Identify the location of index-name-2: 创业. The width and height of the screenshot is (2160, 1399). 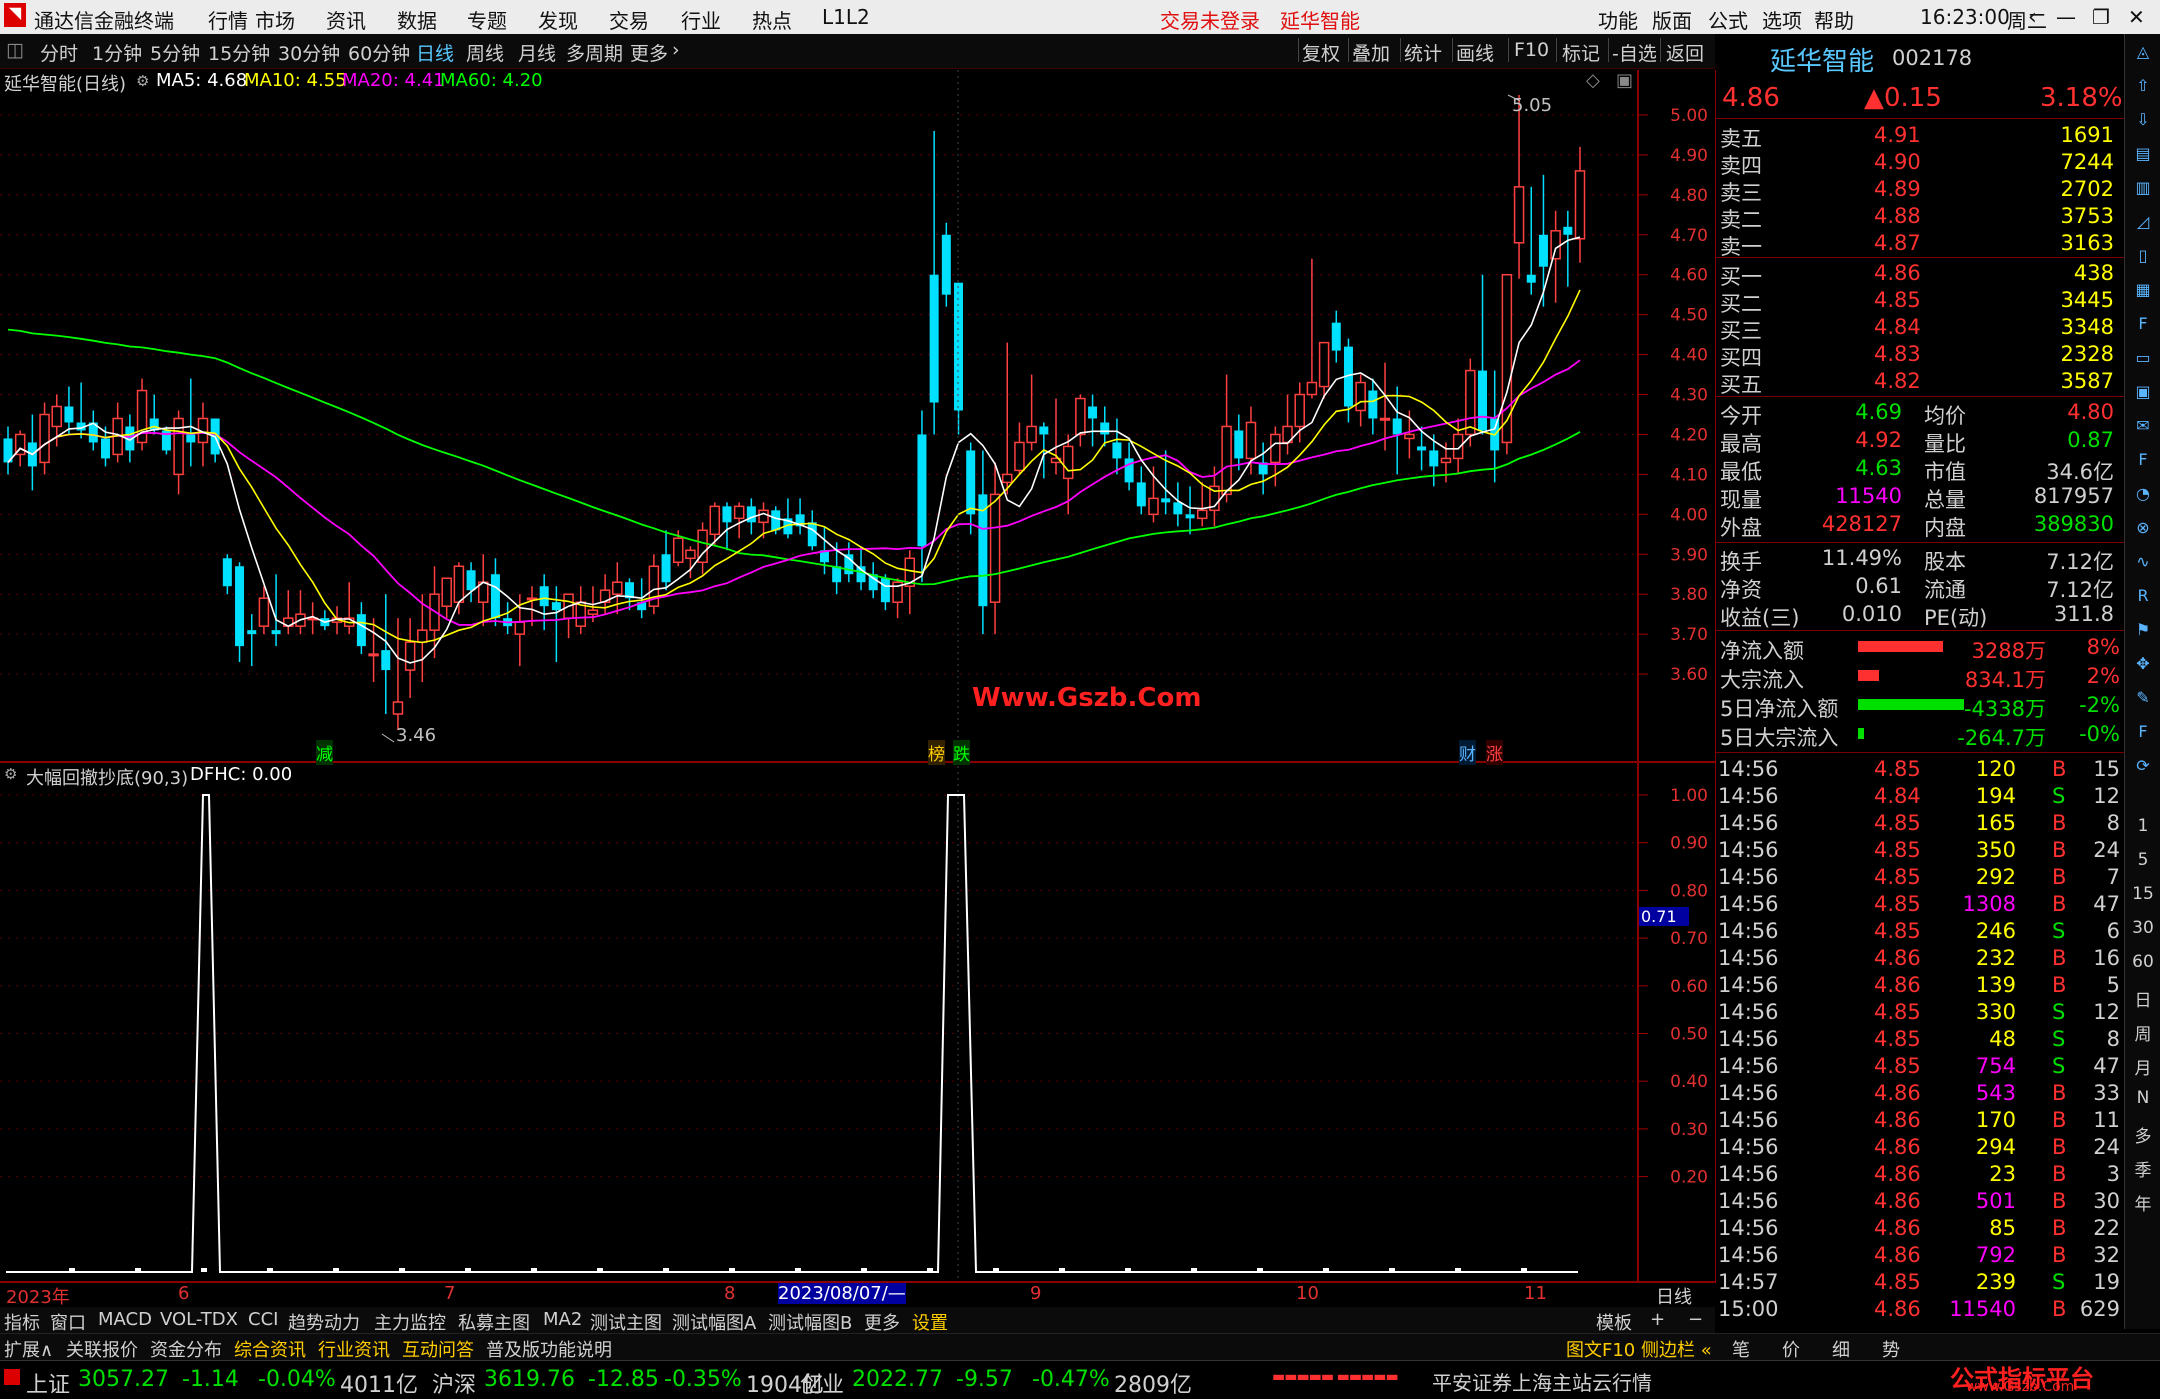
(822, 1383).